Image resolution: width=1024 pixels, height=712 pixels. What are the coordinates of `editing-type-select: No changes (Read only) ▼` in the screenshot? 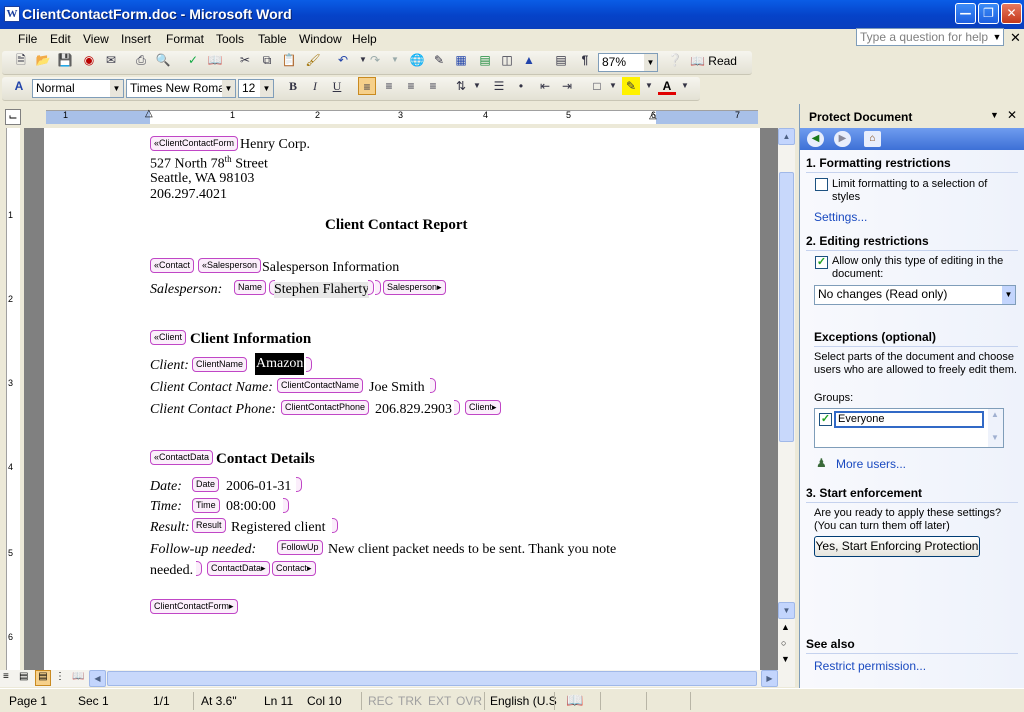 It's located at (915, 295).